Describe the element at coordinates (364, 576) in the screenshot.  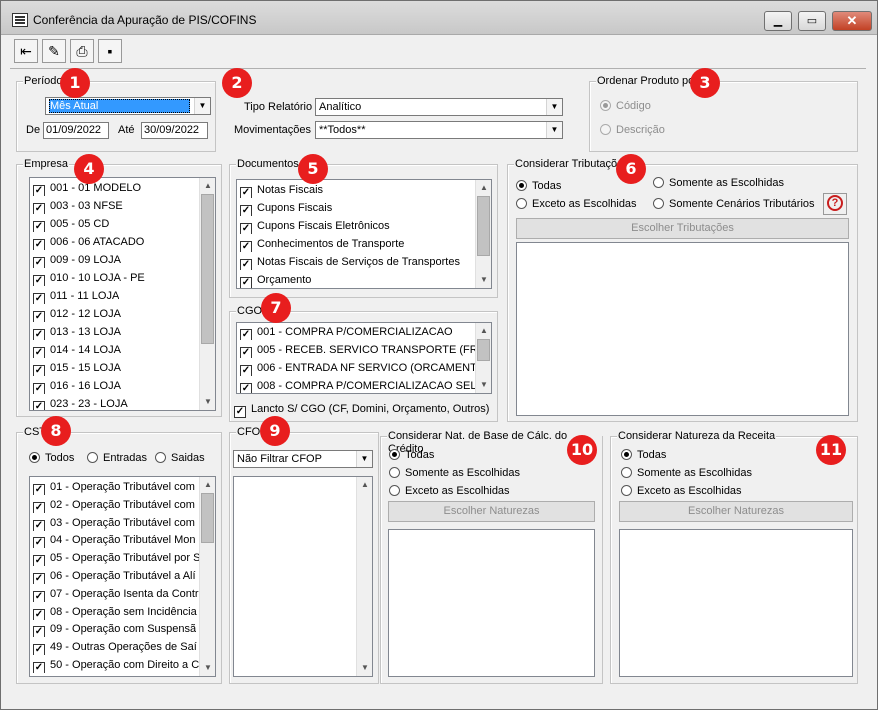
I see `cfop-scrollbar: ▲ ▼` at that location.